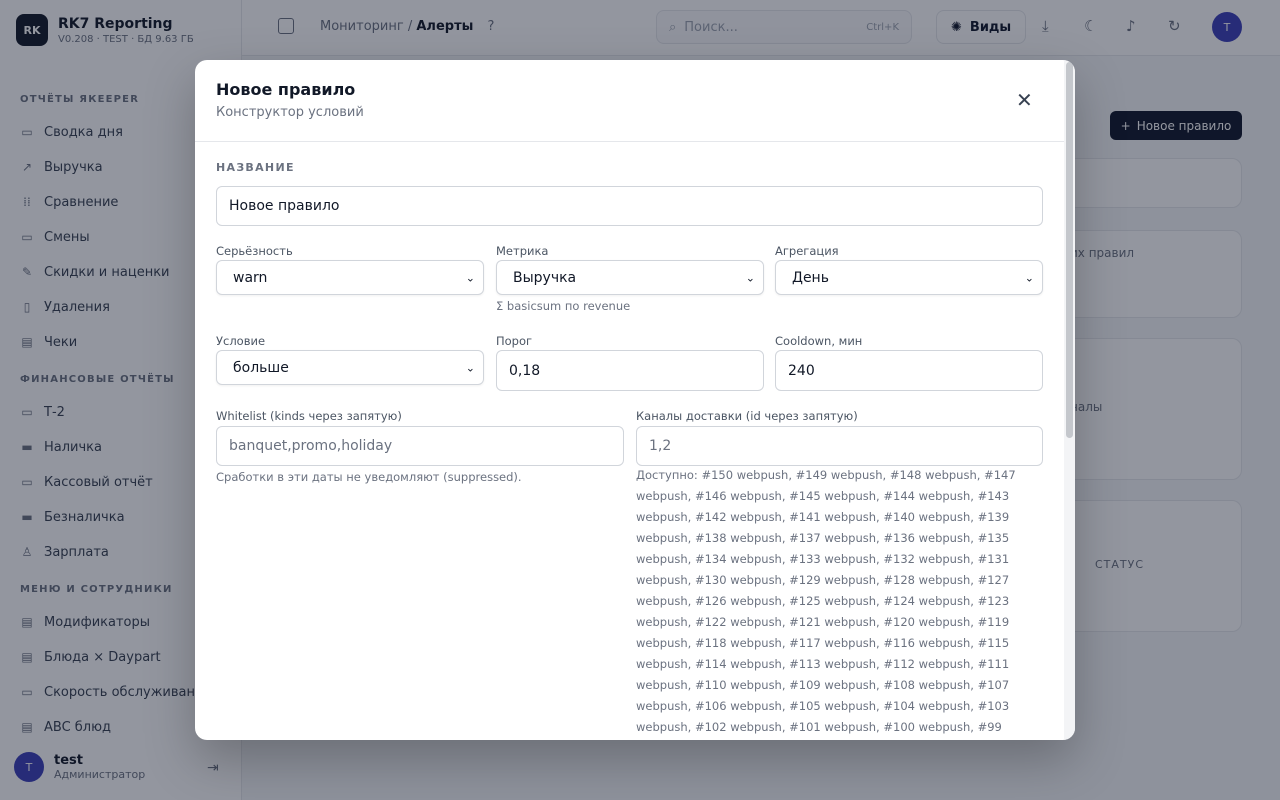 The height and width of the screenshot is (800, 1280). I want to click on aggregation-value: День, so click(810, 277).